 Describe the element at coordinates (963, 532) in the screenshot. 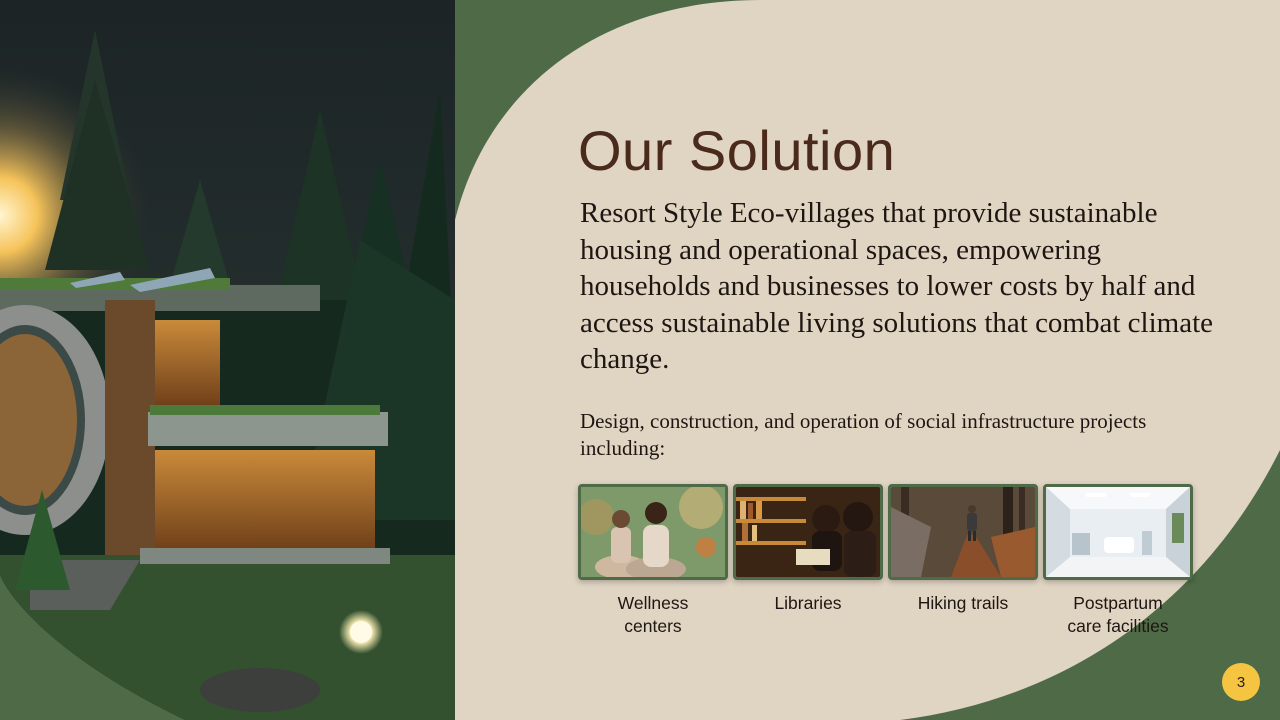

I see `hiking-trails-image` at that location.